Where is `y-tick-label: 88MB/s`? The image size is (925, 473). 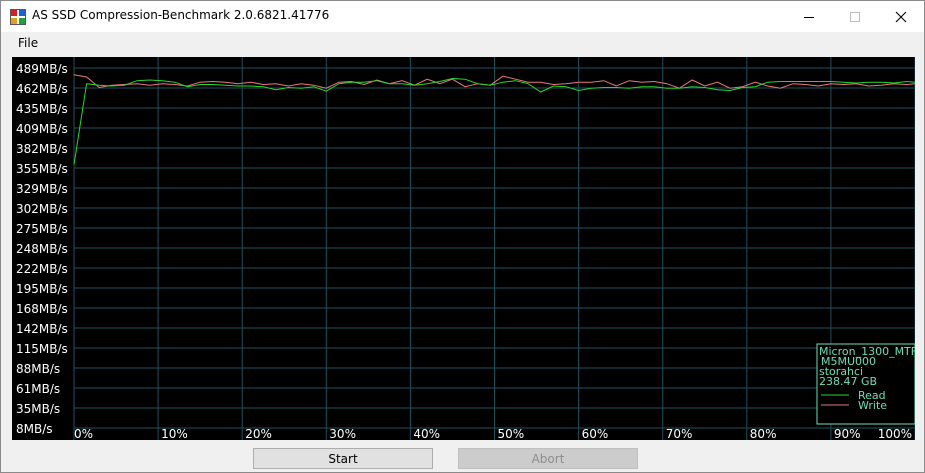
y-tick-label: 88MB/s is located at coordinates (38, 369).